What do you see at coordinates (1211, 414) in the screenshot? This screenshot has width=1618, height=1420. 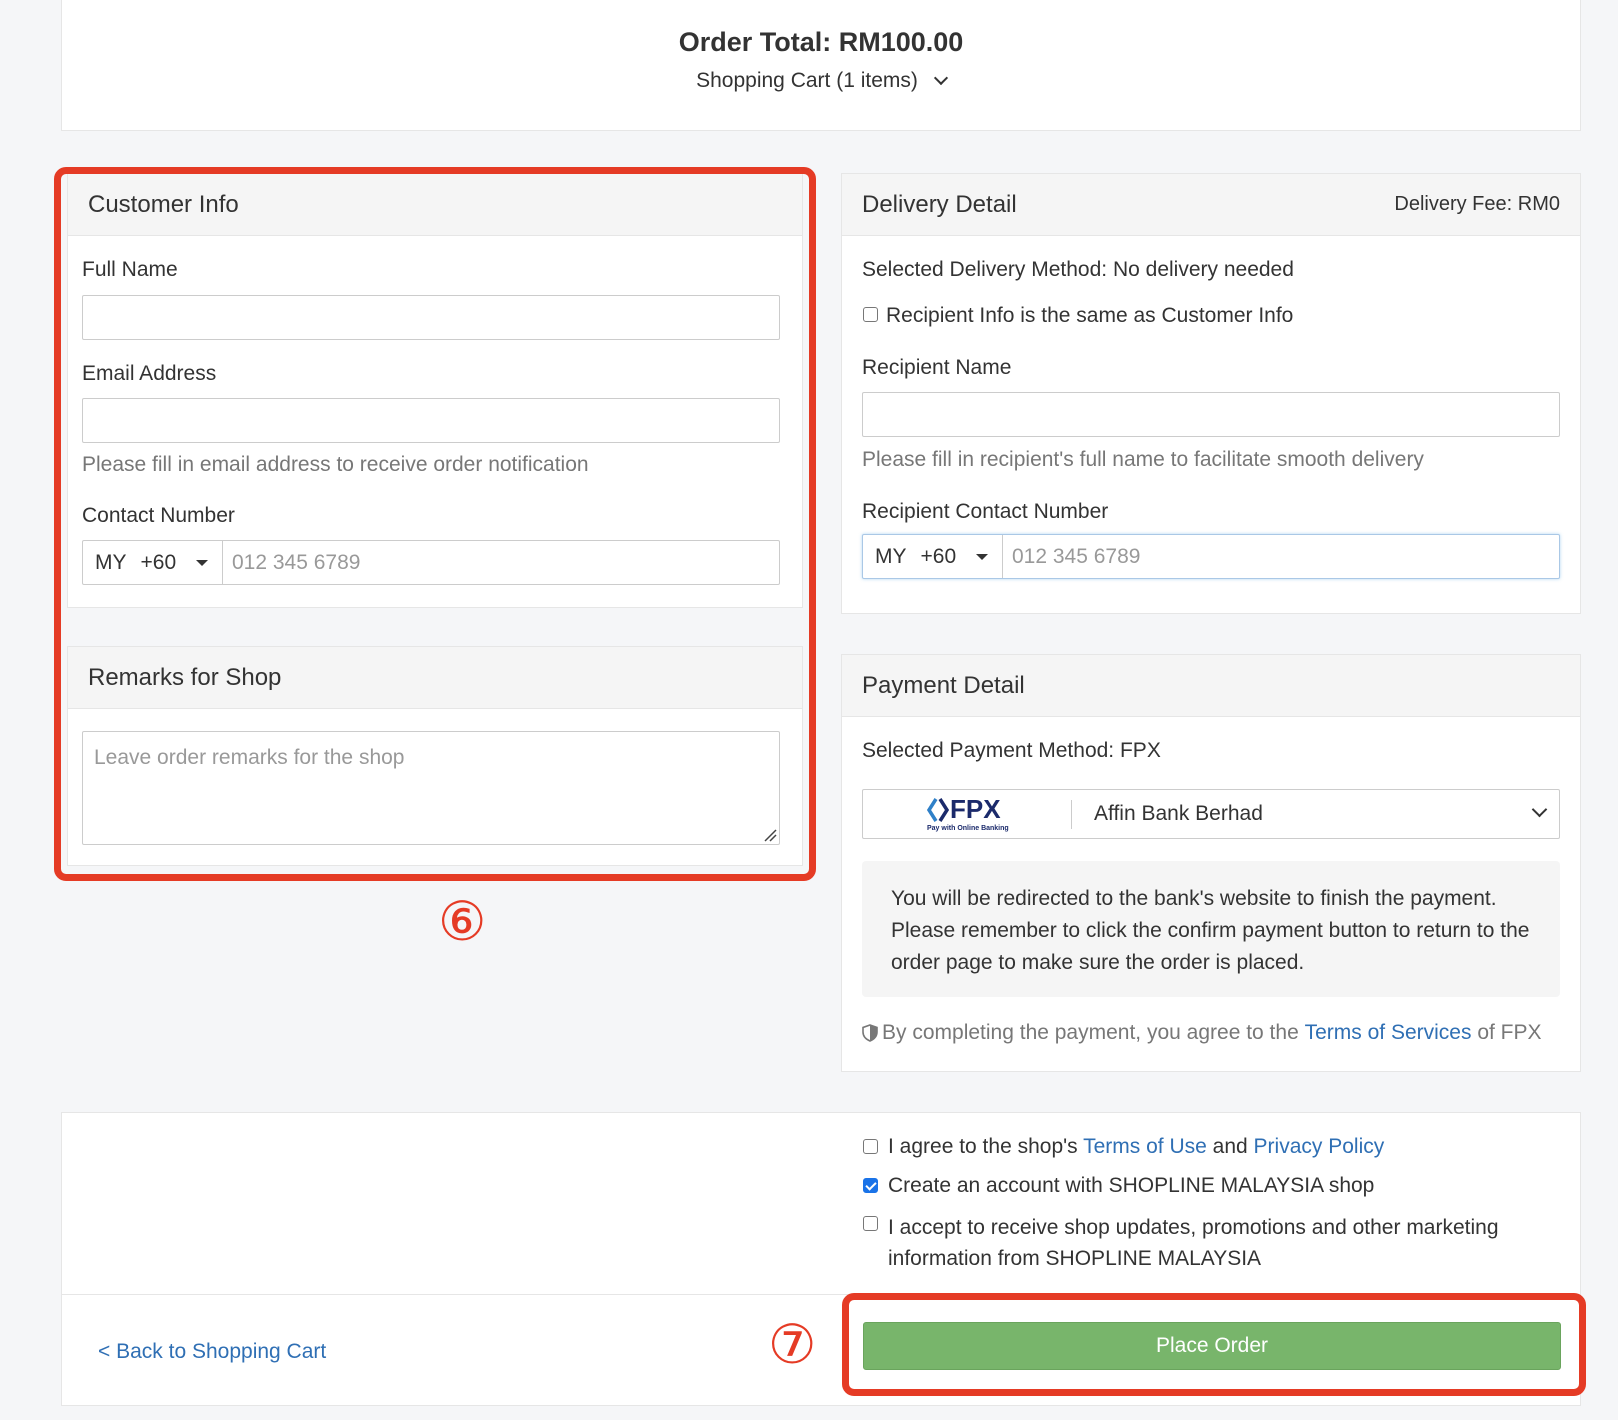 I see `recipient-name-input` at bounding box center [1211, 414].